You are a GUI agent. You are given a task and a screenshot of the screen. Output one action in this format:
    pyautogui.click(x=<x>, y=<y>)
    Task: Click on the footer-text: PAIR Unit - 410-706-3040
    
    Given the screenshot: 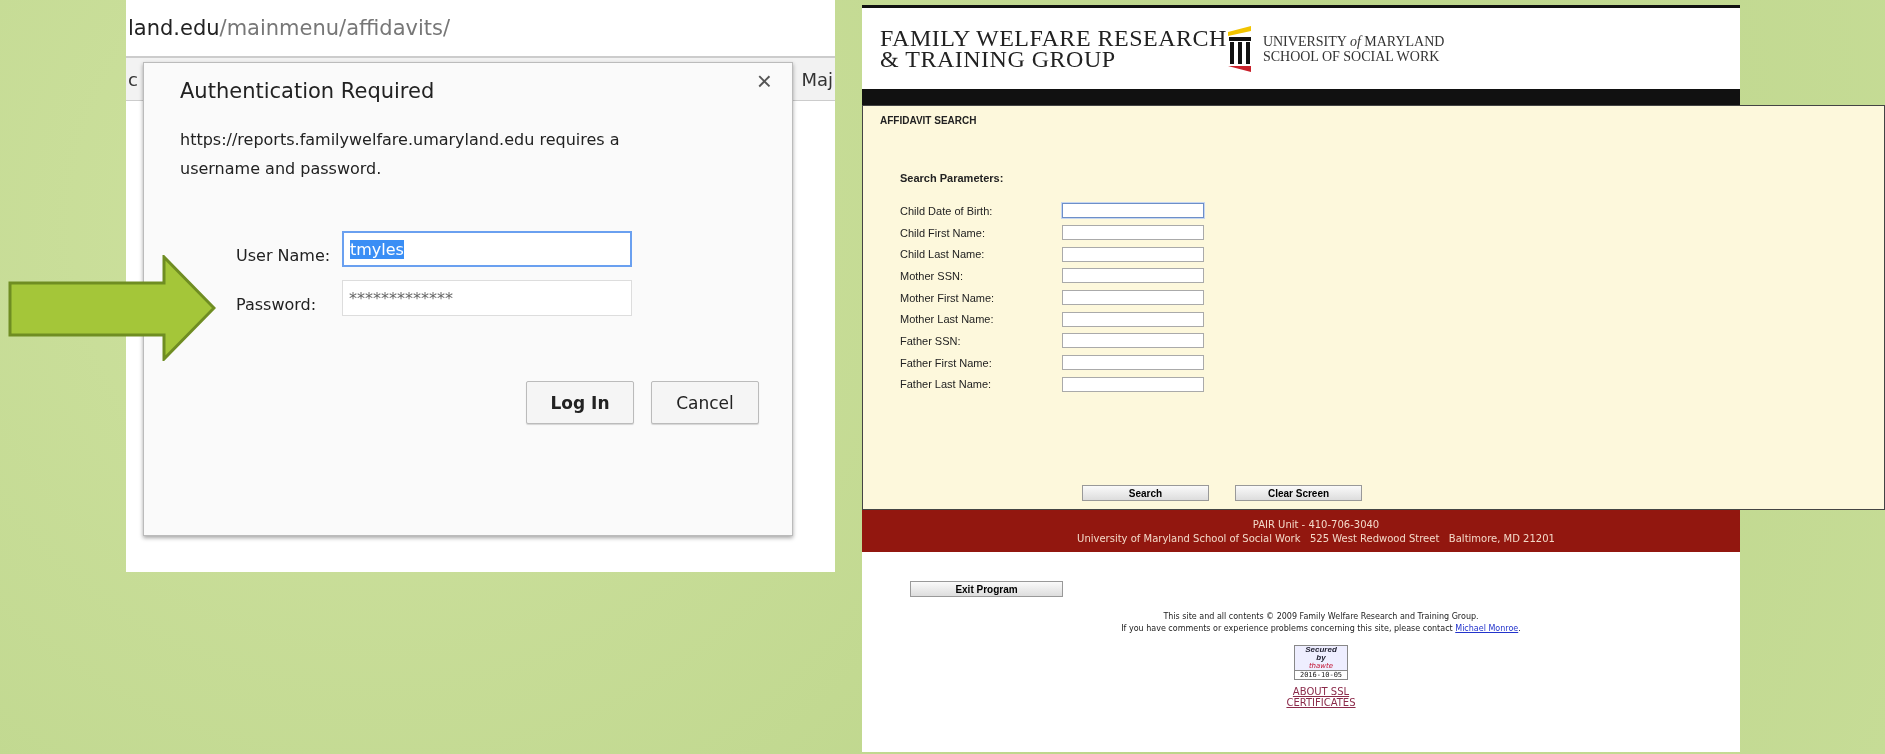 What is the action you would take?
    pyautogui.click(x=1316, y=524)
    